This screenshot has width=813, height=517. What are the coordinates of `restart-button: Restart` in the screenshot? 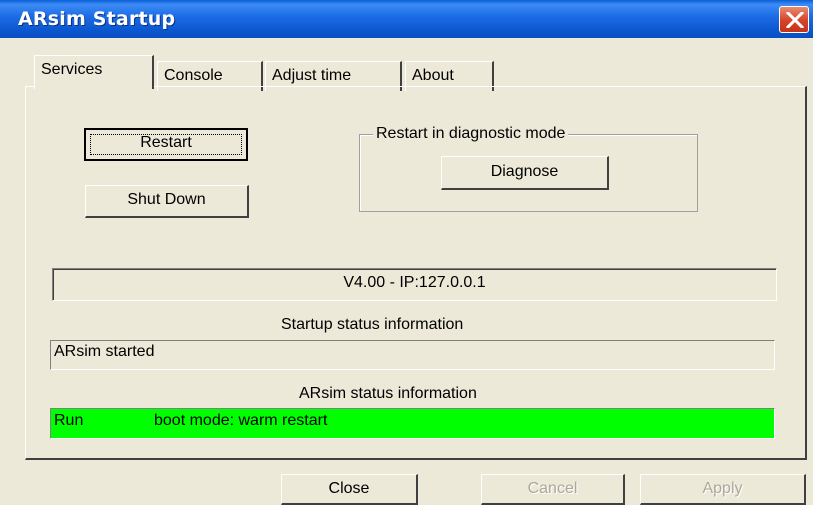 It's located at (166, 144).